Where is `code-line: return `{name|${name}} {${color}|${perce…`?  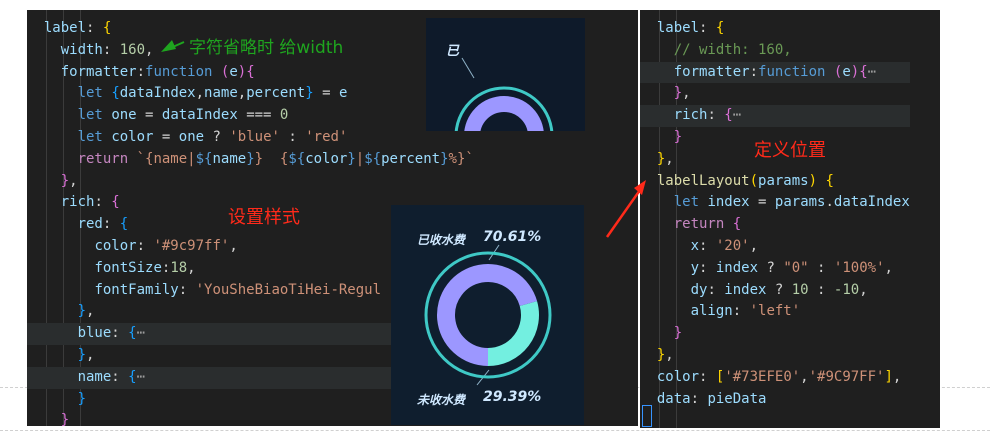 code-line: return `{name|${name}} {${color}|${perce… is located at coordinates (250, 160).